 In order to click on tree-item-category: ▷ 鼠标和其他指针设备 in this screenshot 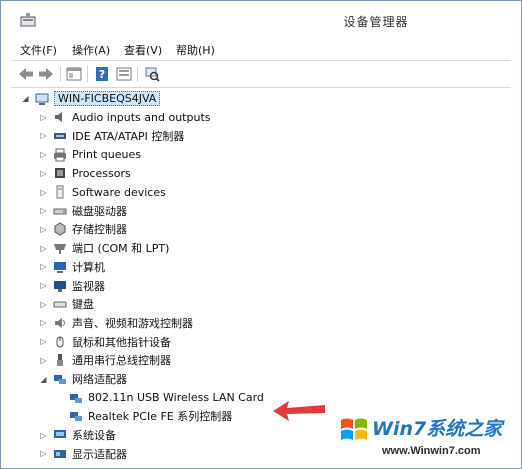, I will do `click(105, 341)`.